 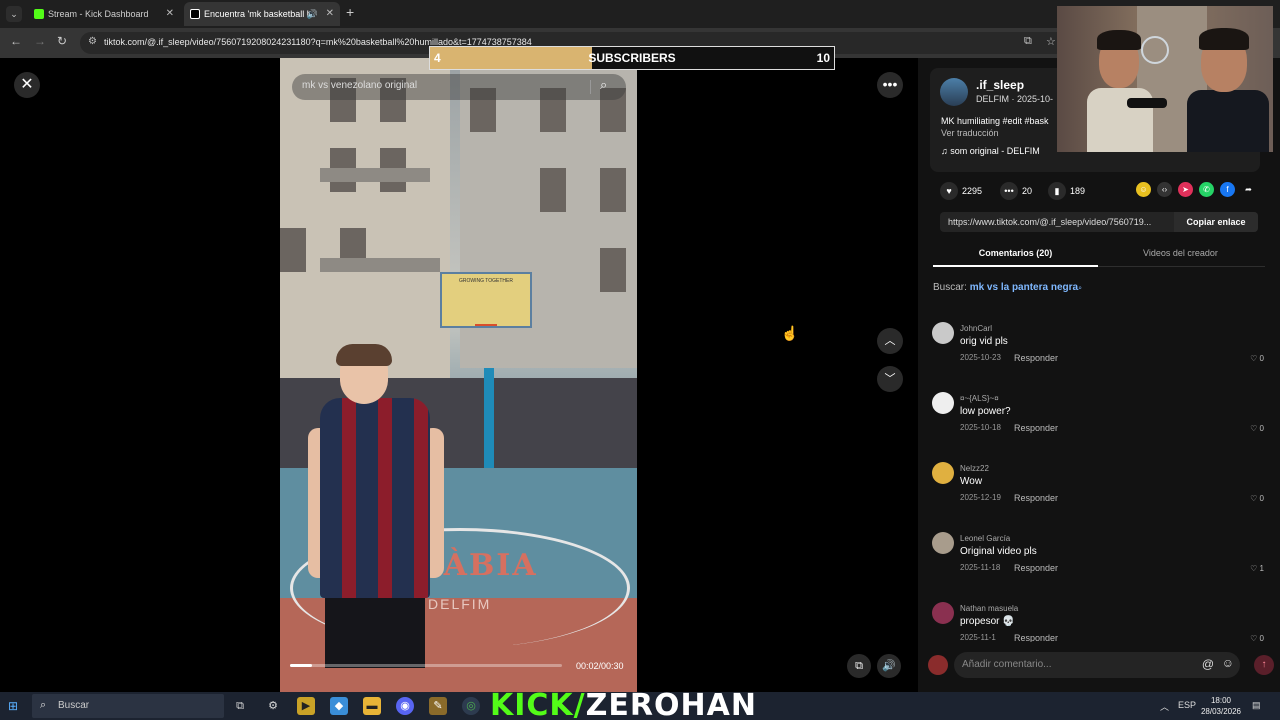 What do you see at coordinates (1027, 191) in the screenshot?
I see `comment-count: 20` at bounding box center [1027, 191].